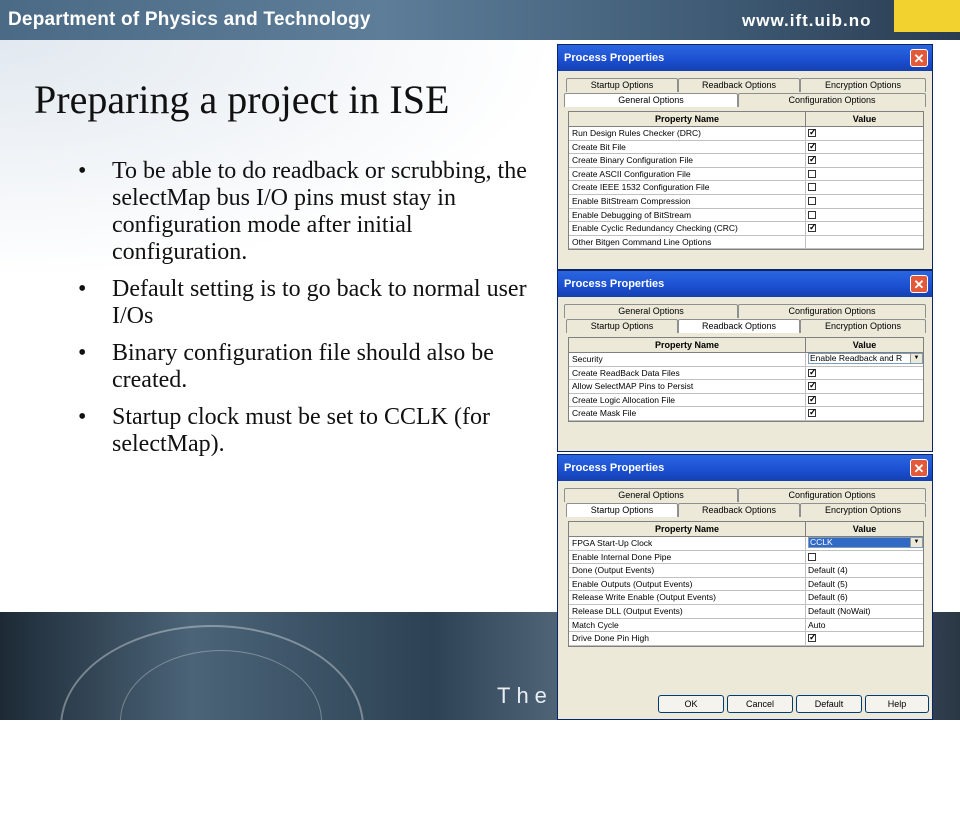 The height and width of the screenshot is (829, 960). Describe the element at coordinates (864, 625) in the screenshot. I see `property-value: Auto` at that location.